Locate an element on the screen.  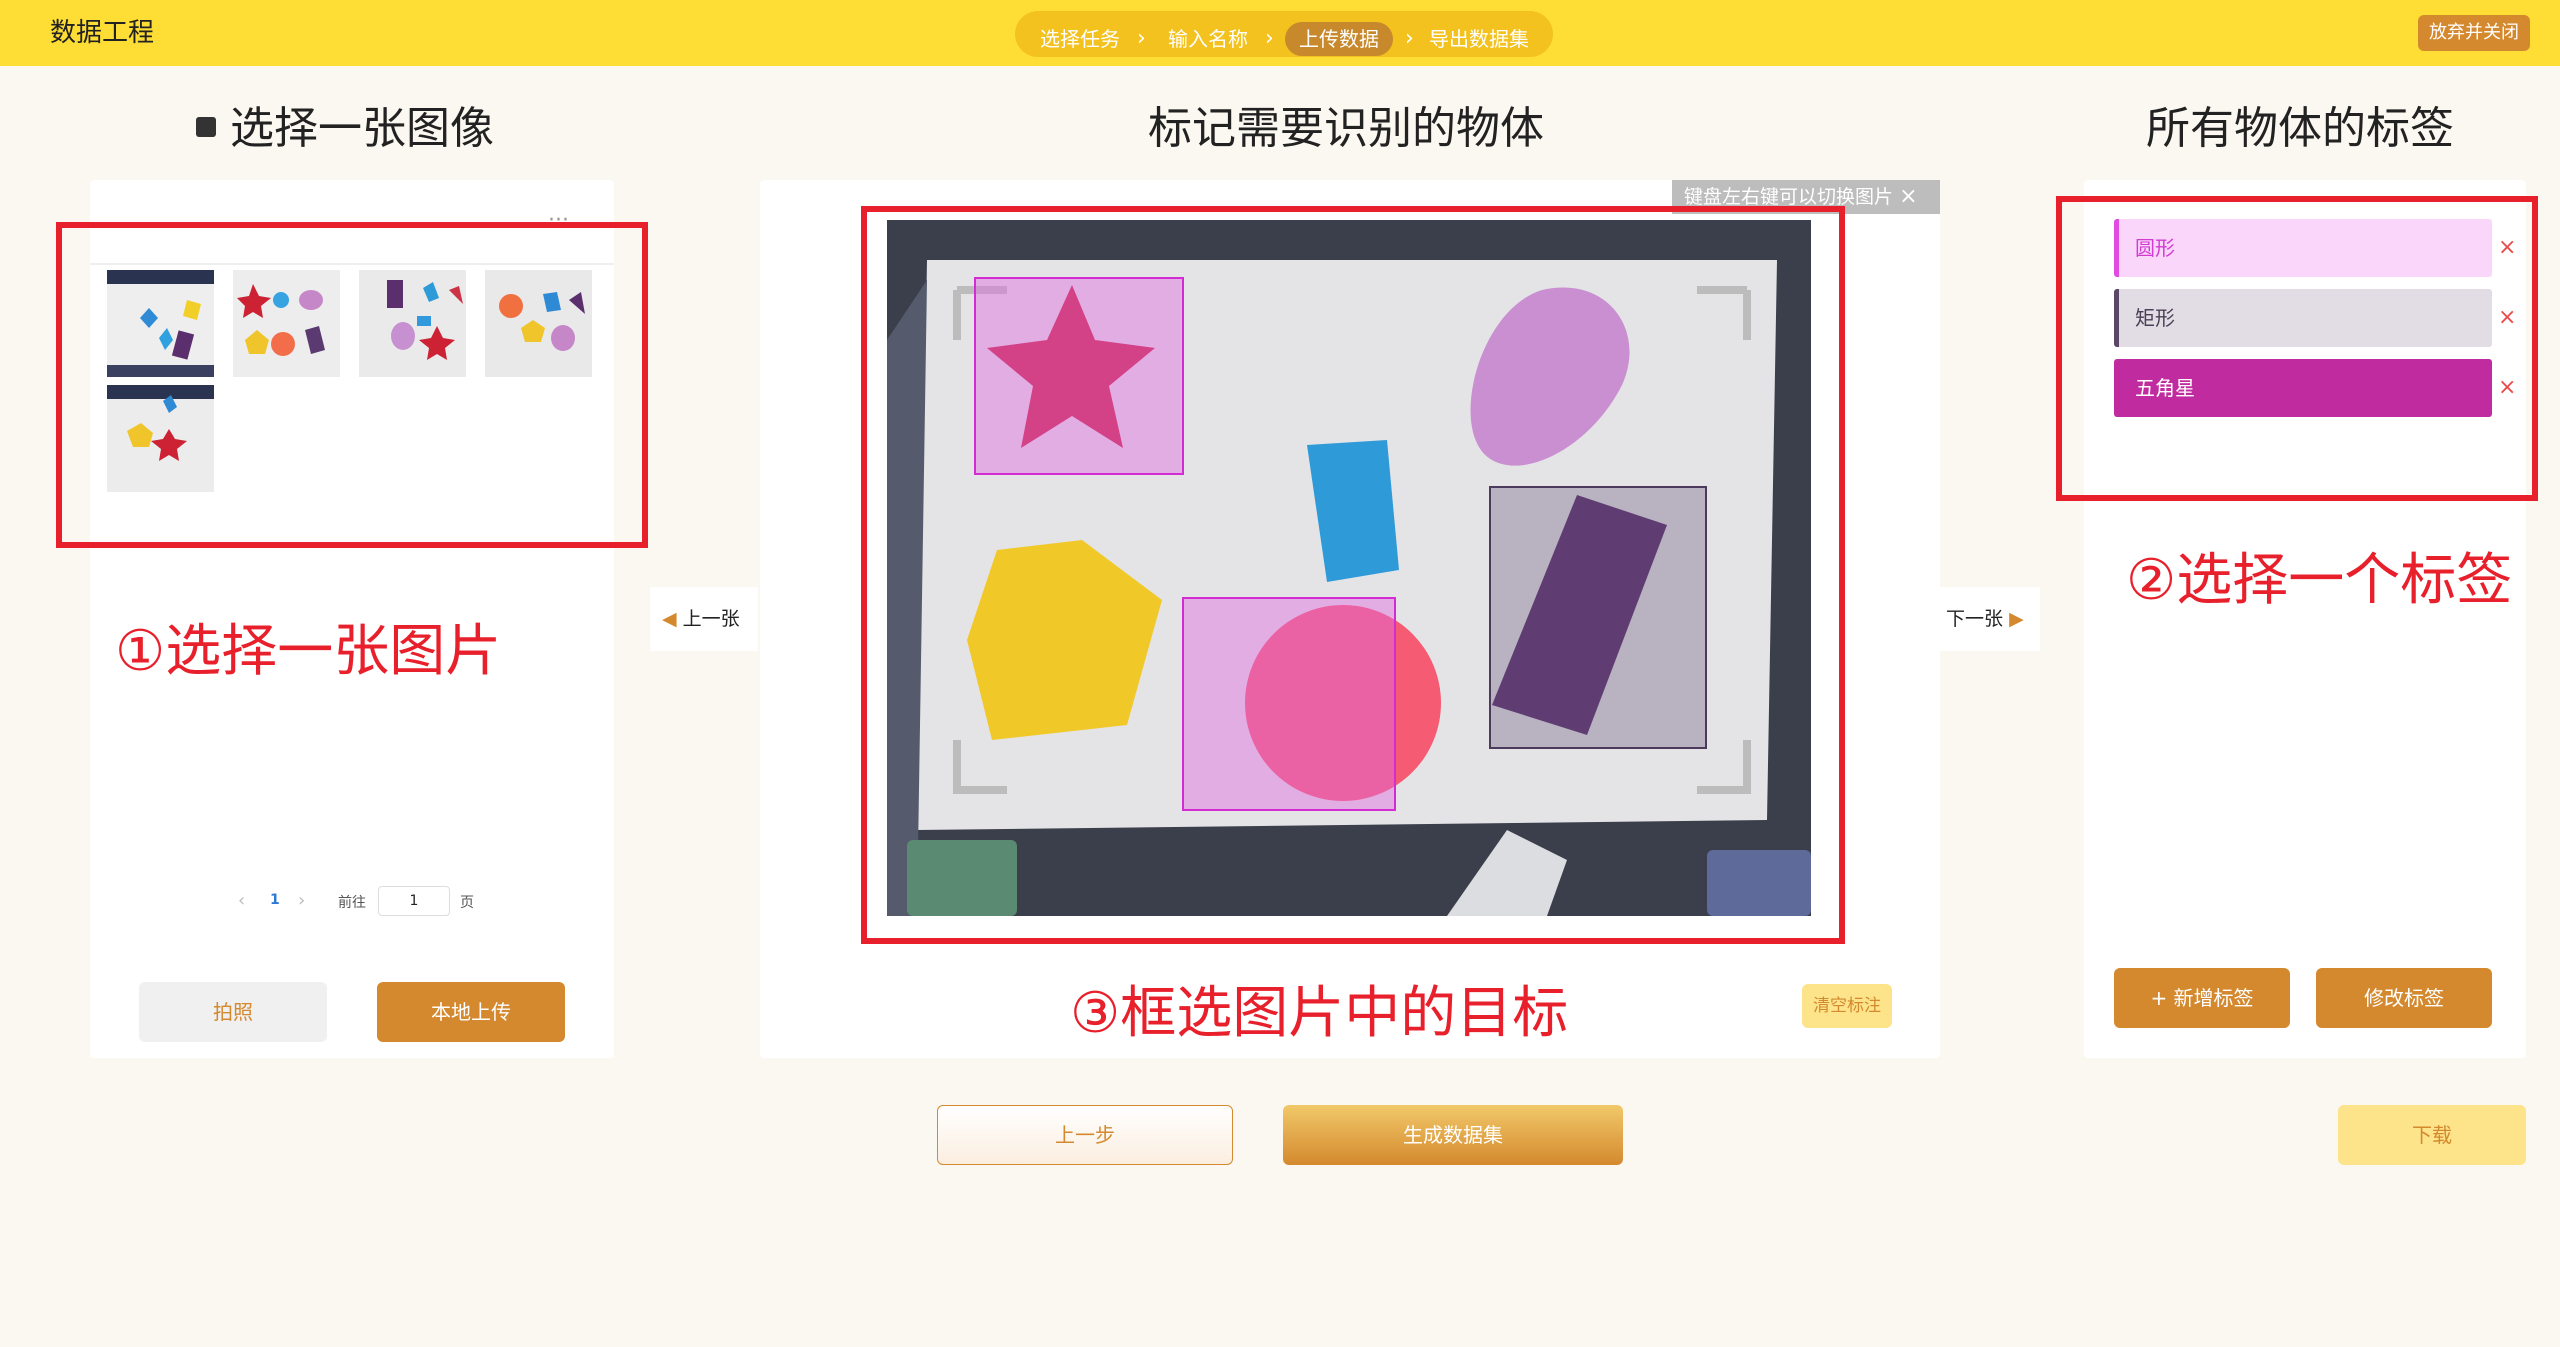
left-section-title: 选择一张图像 is located at coordinates (362, 128).